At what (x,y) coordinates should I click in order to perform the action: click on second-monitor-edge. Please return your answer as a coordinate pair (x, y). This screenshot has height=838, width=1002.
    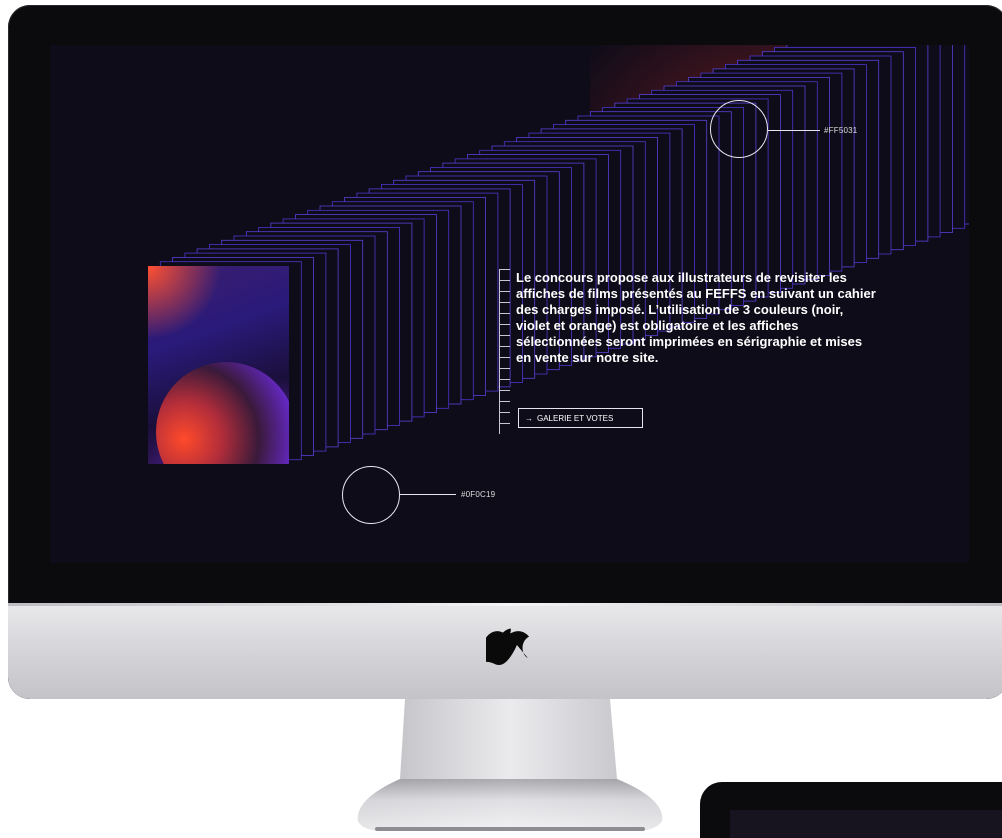
    Looking at the image, I should click on (851, 810).